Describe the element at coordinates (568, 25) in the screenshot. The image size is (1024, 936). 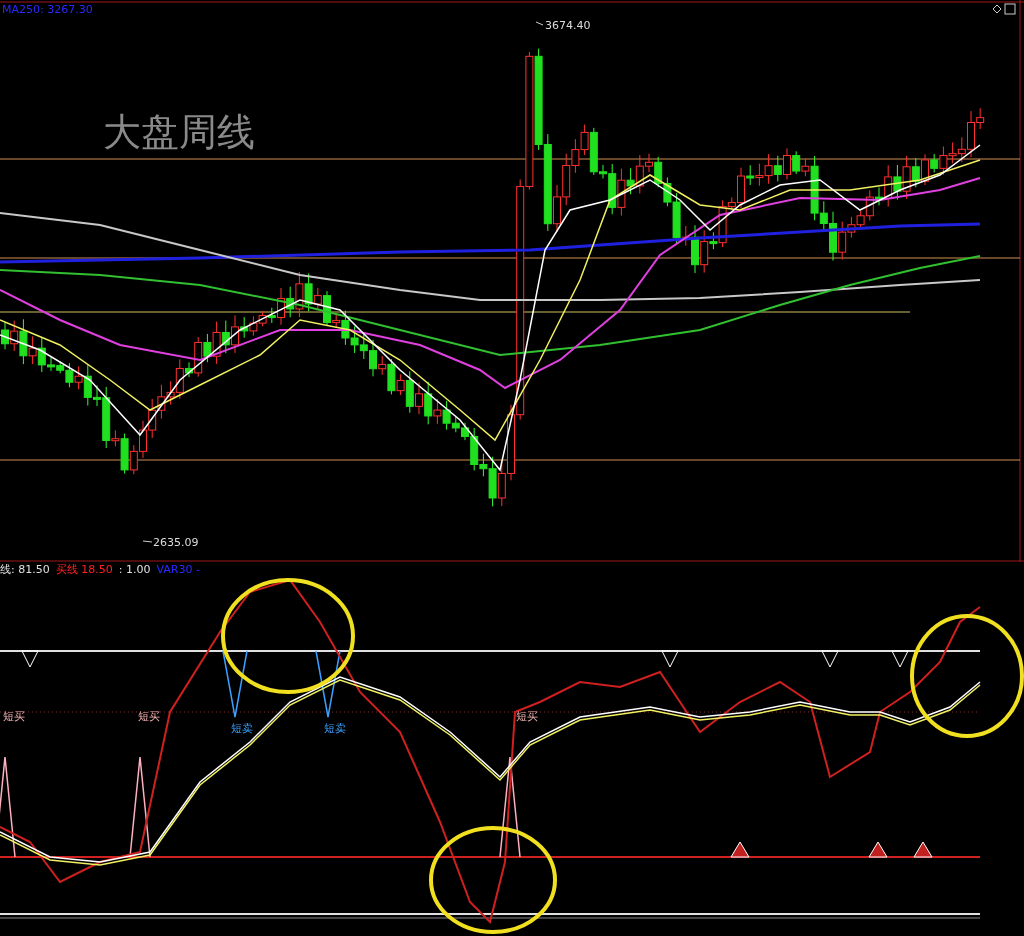
I see `high-price-label: 3674.40` at that location.